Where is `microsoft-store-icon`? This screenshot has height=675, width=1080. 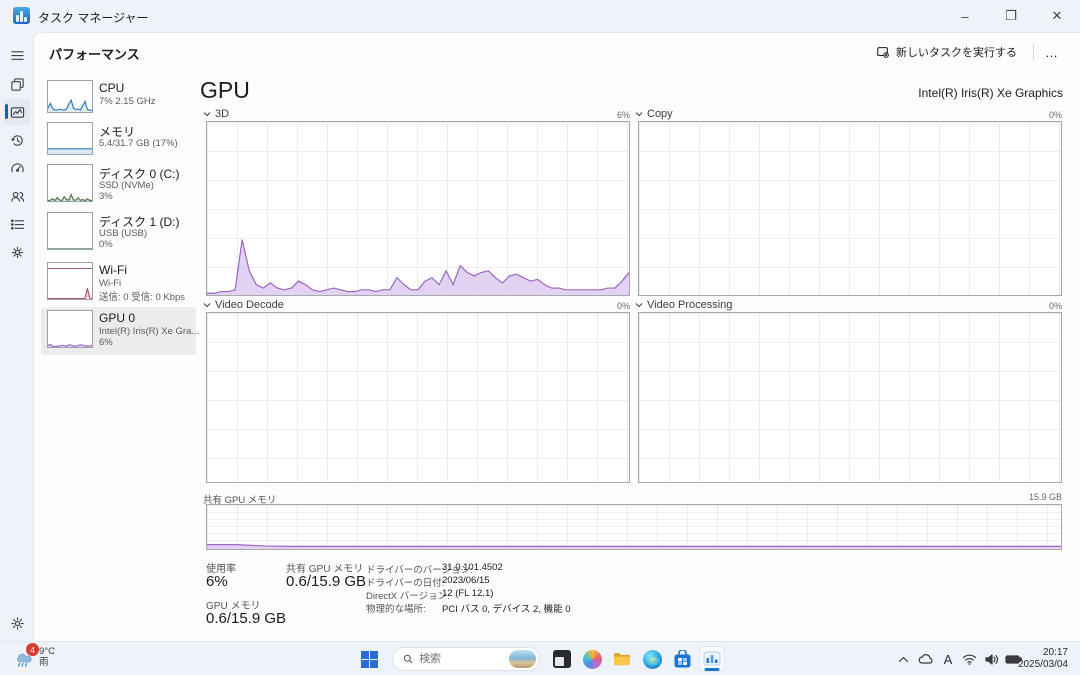 microsoft-store-icon is located at coordinates (682, 658).